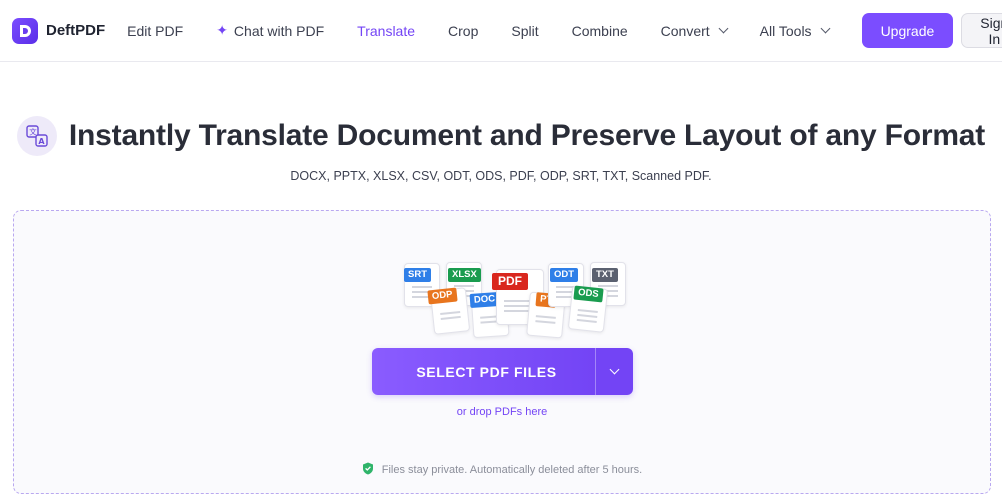  I want to click on sign-in-button: Sign In, so click(981, 30).